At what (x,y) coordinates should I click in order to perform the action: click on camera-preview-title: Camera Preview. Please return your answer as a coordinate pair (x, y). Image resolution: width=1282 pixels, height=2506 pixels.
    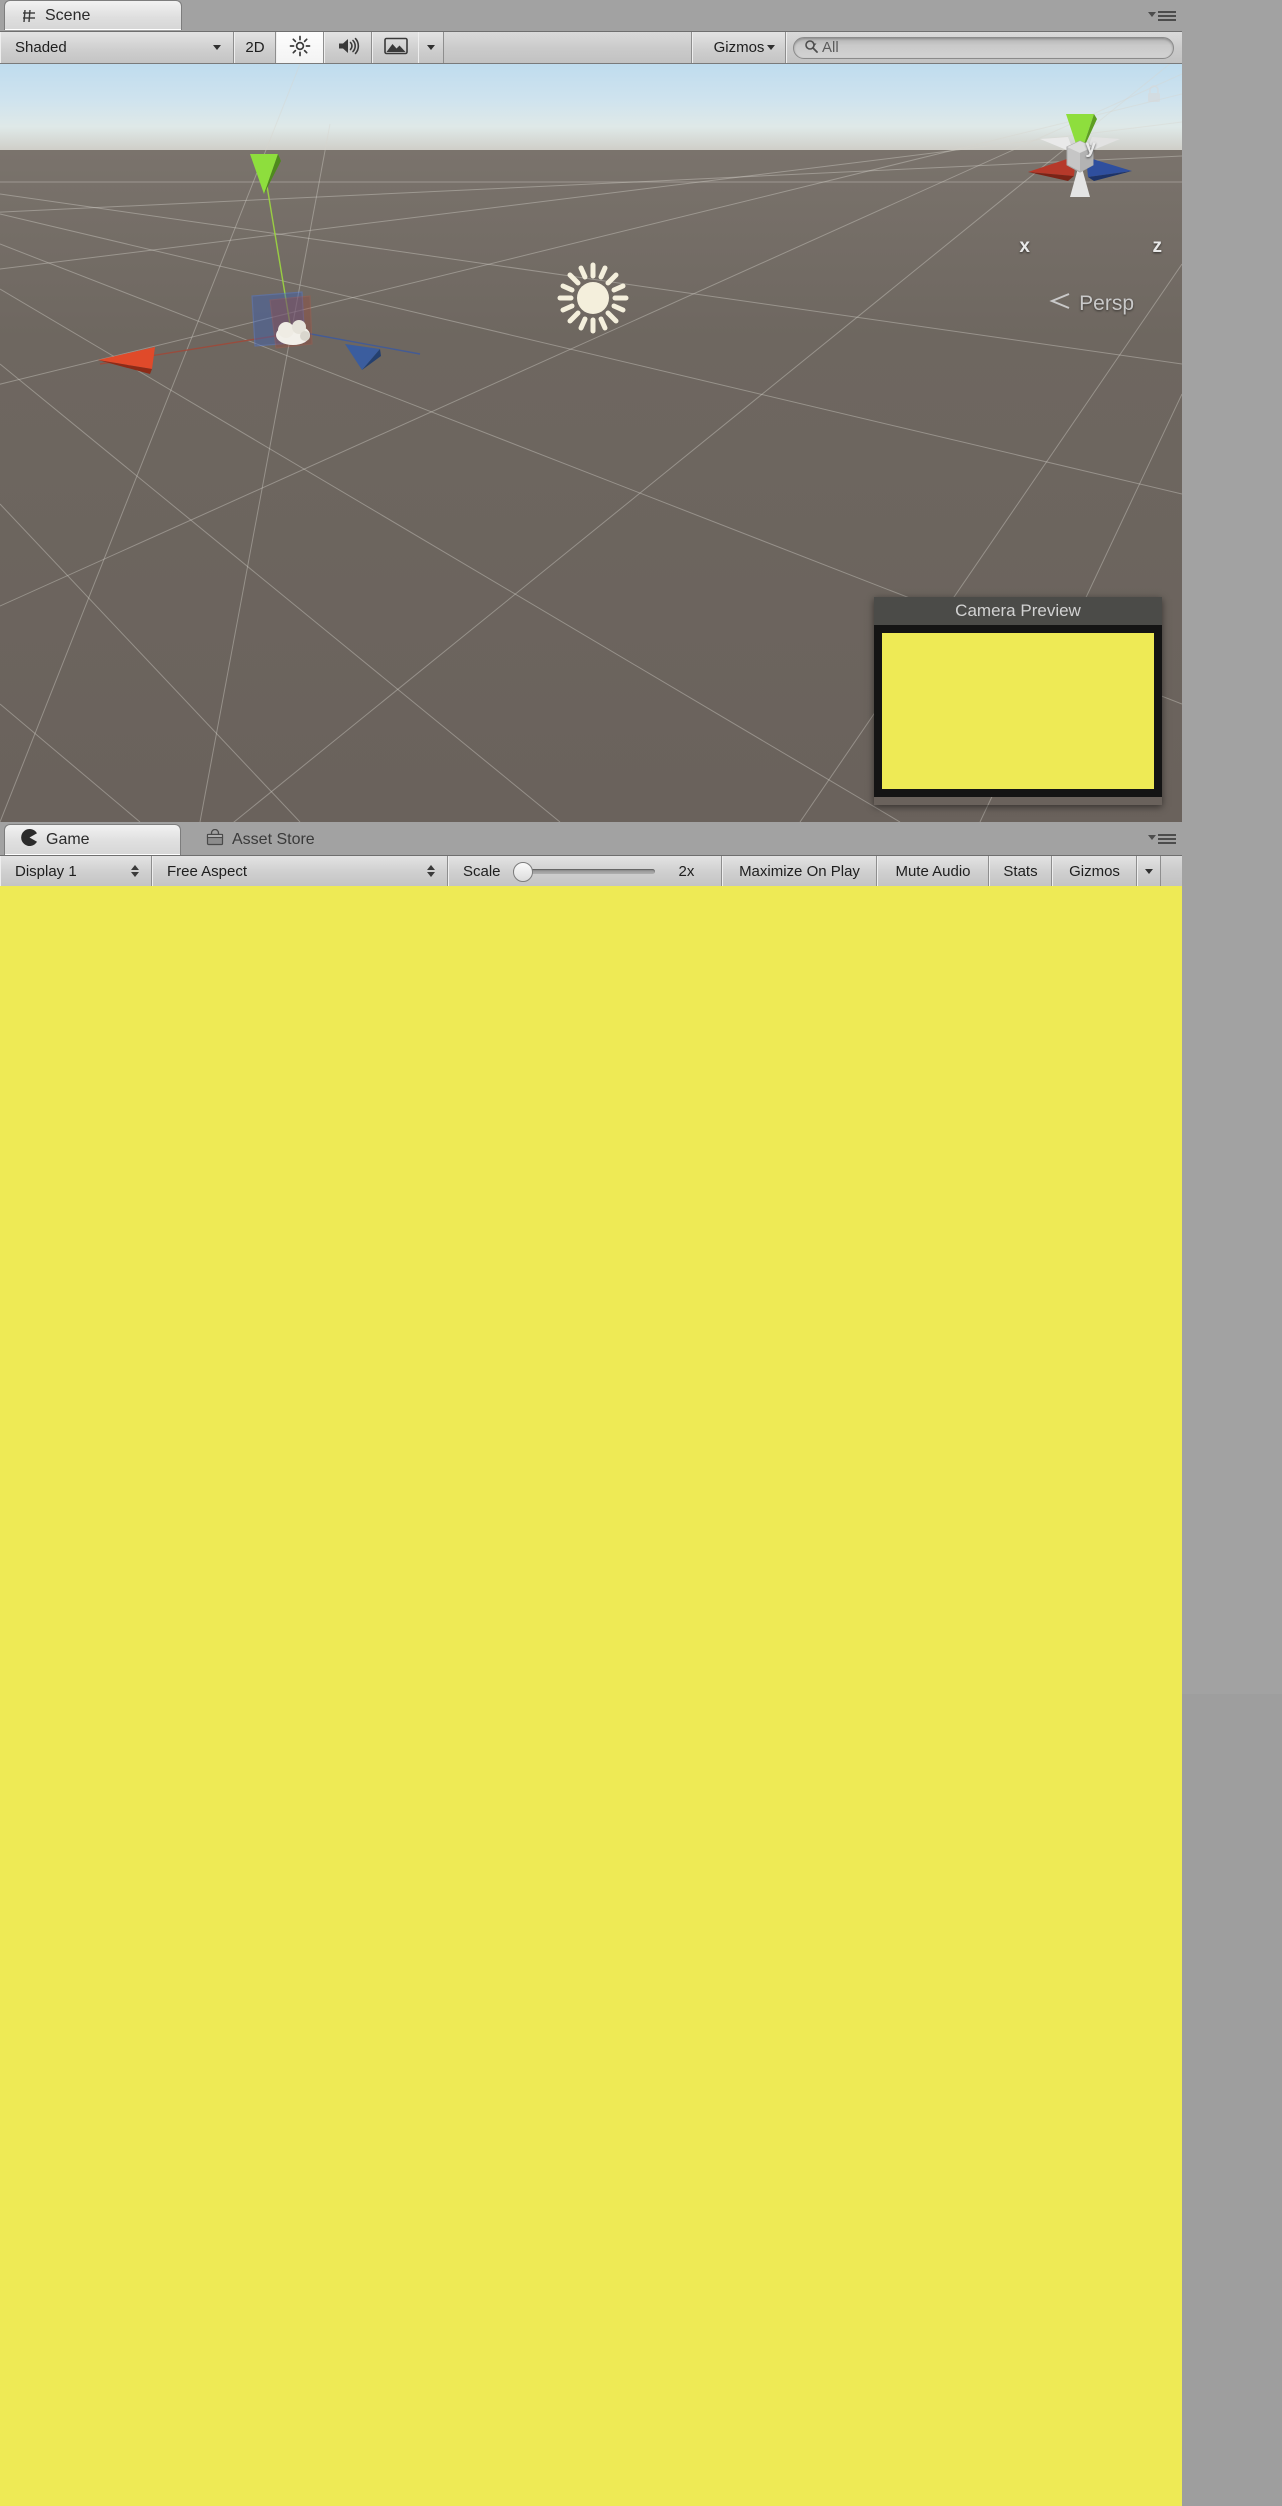
    Looking at the image, I should click on (1018, 611).